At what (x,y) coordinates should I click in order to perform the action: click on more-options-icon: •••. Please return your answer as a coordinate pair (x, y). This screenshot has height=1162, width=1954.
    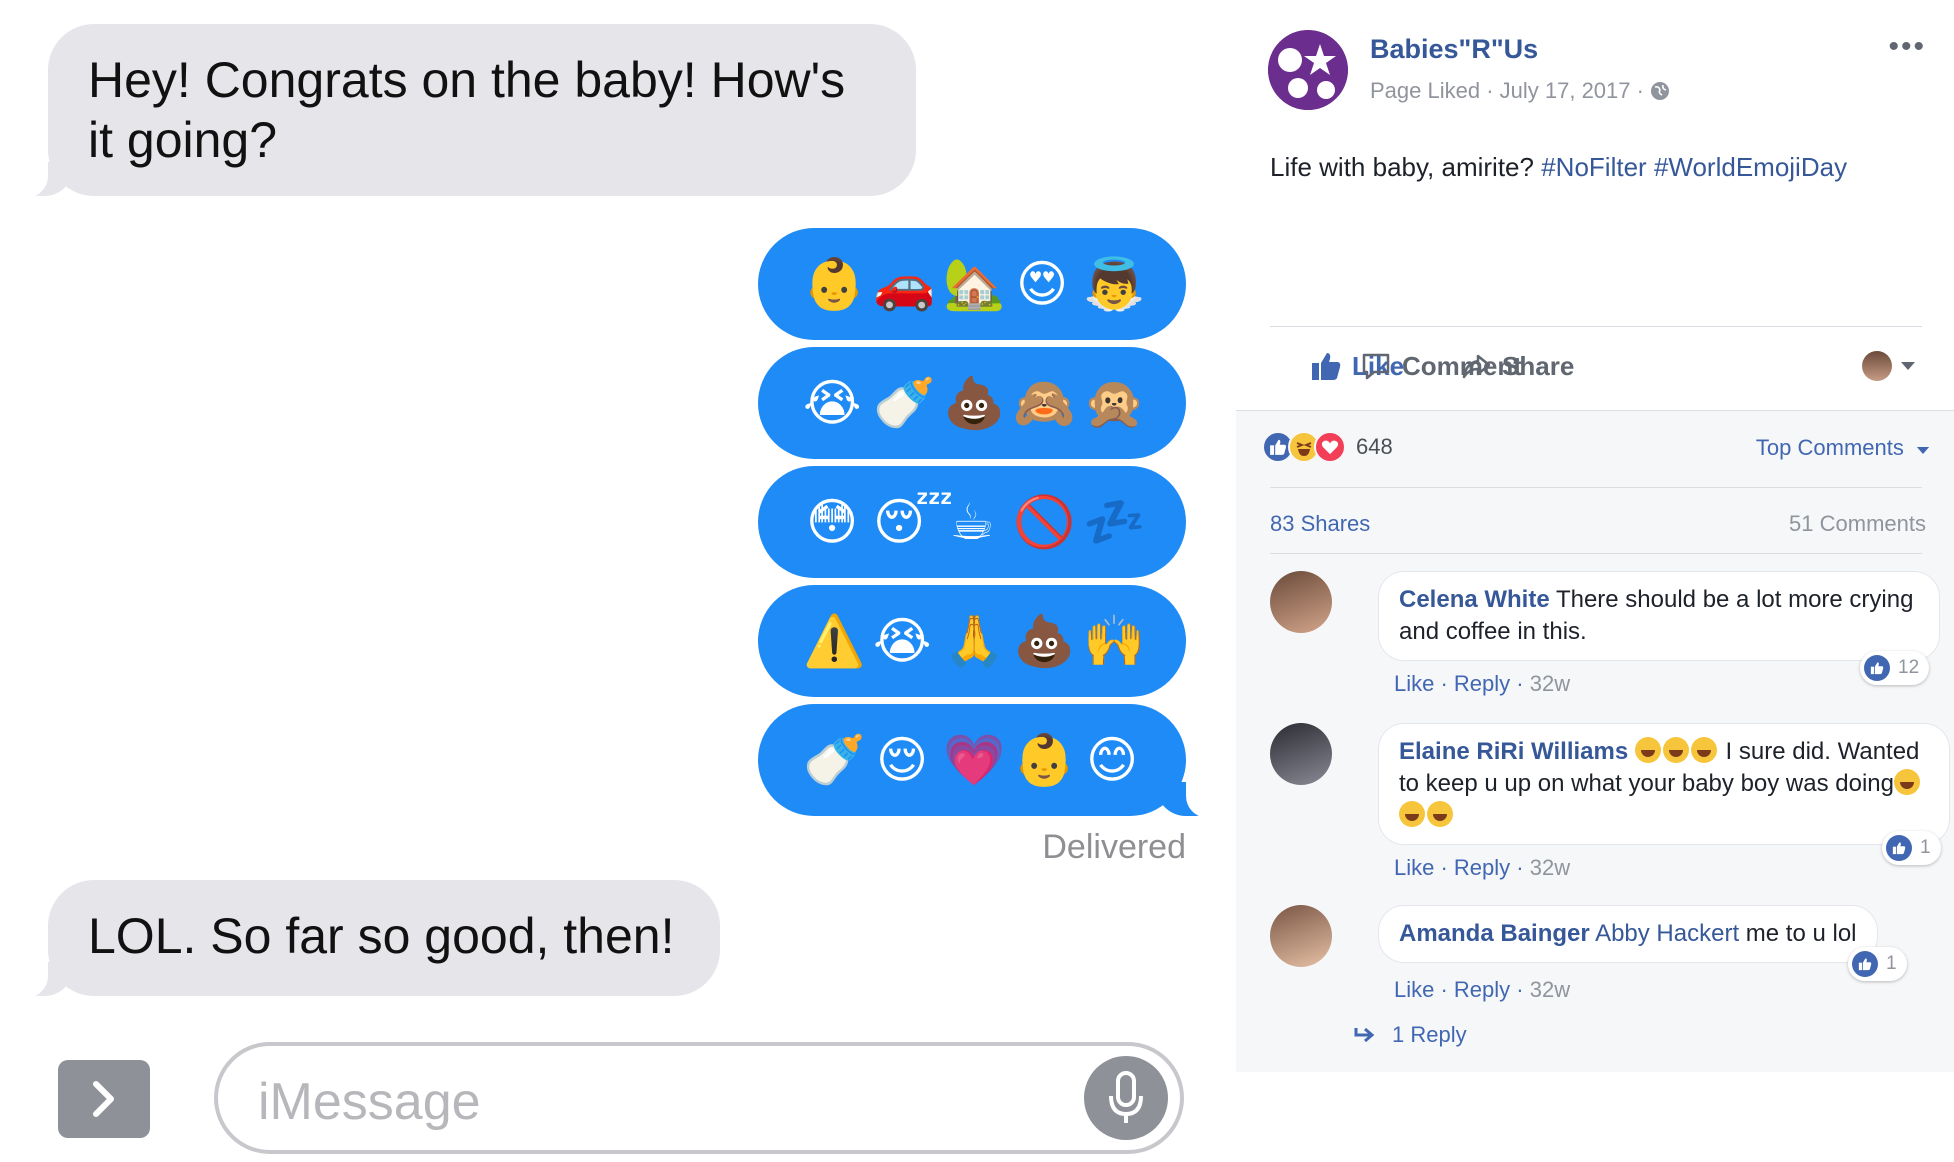
    Looking at the image, I should click on (1907, 47).